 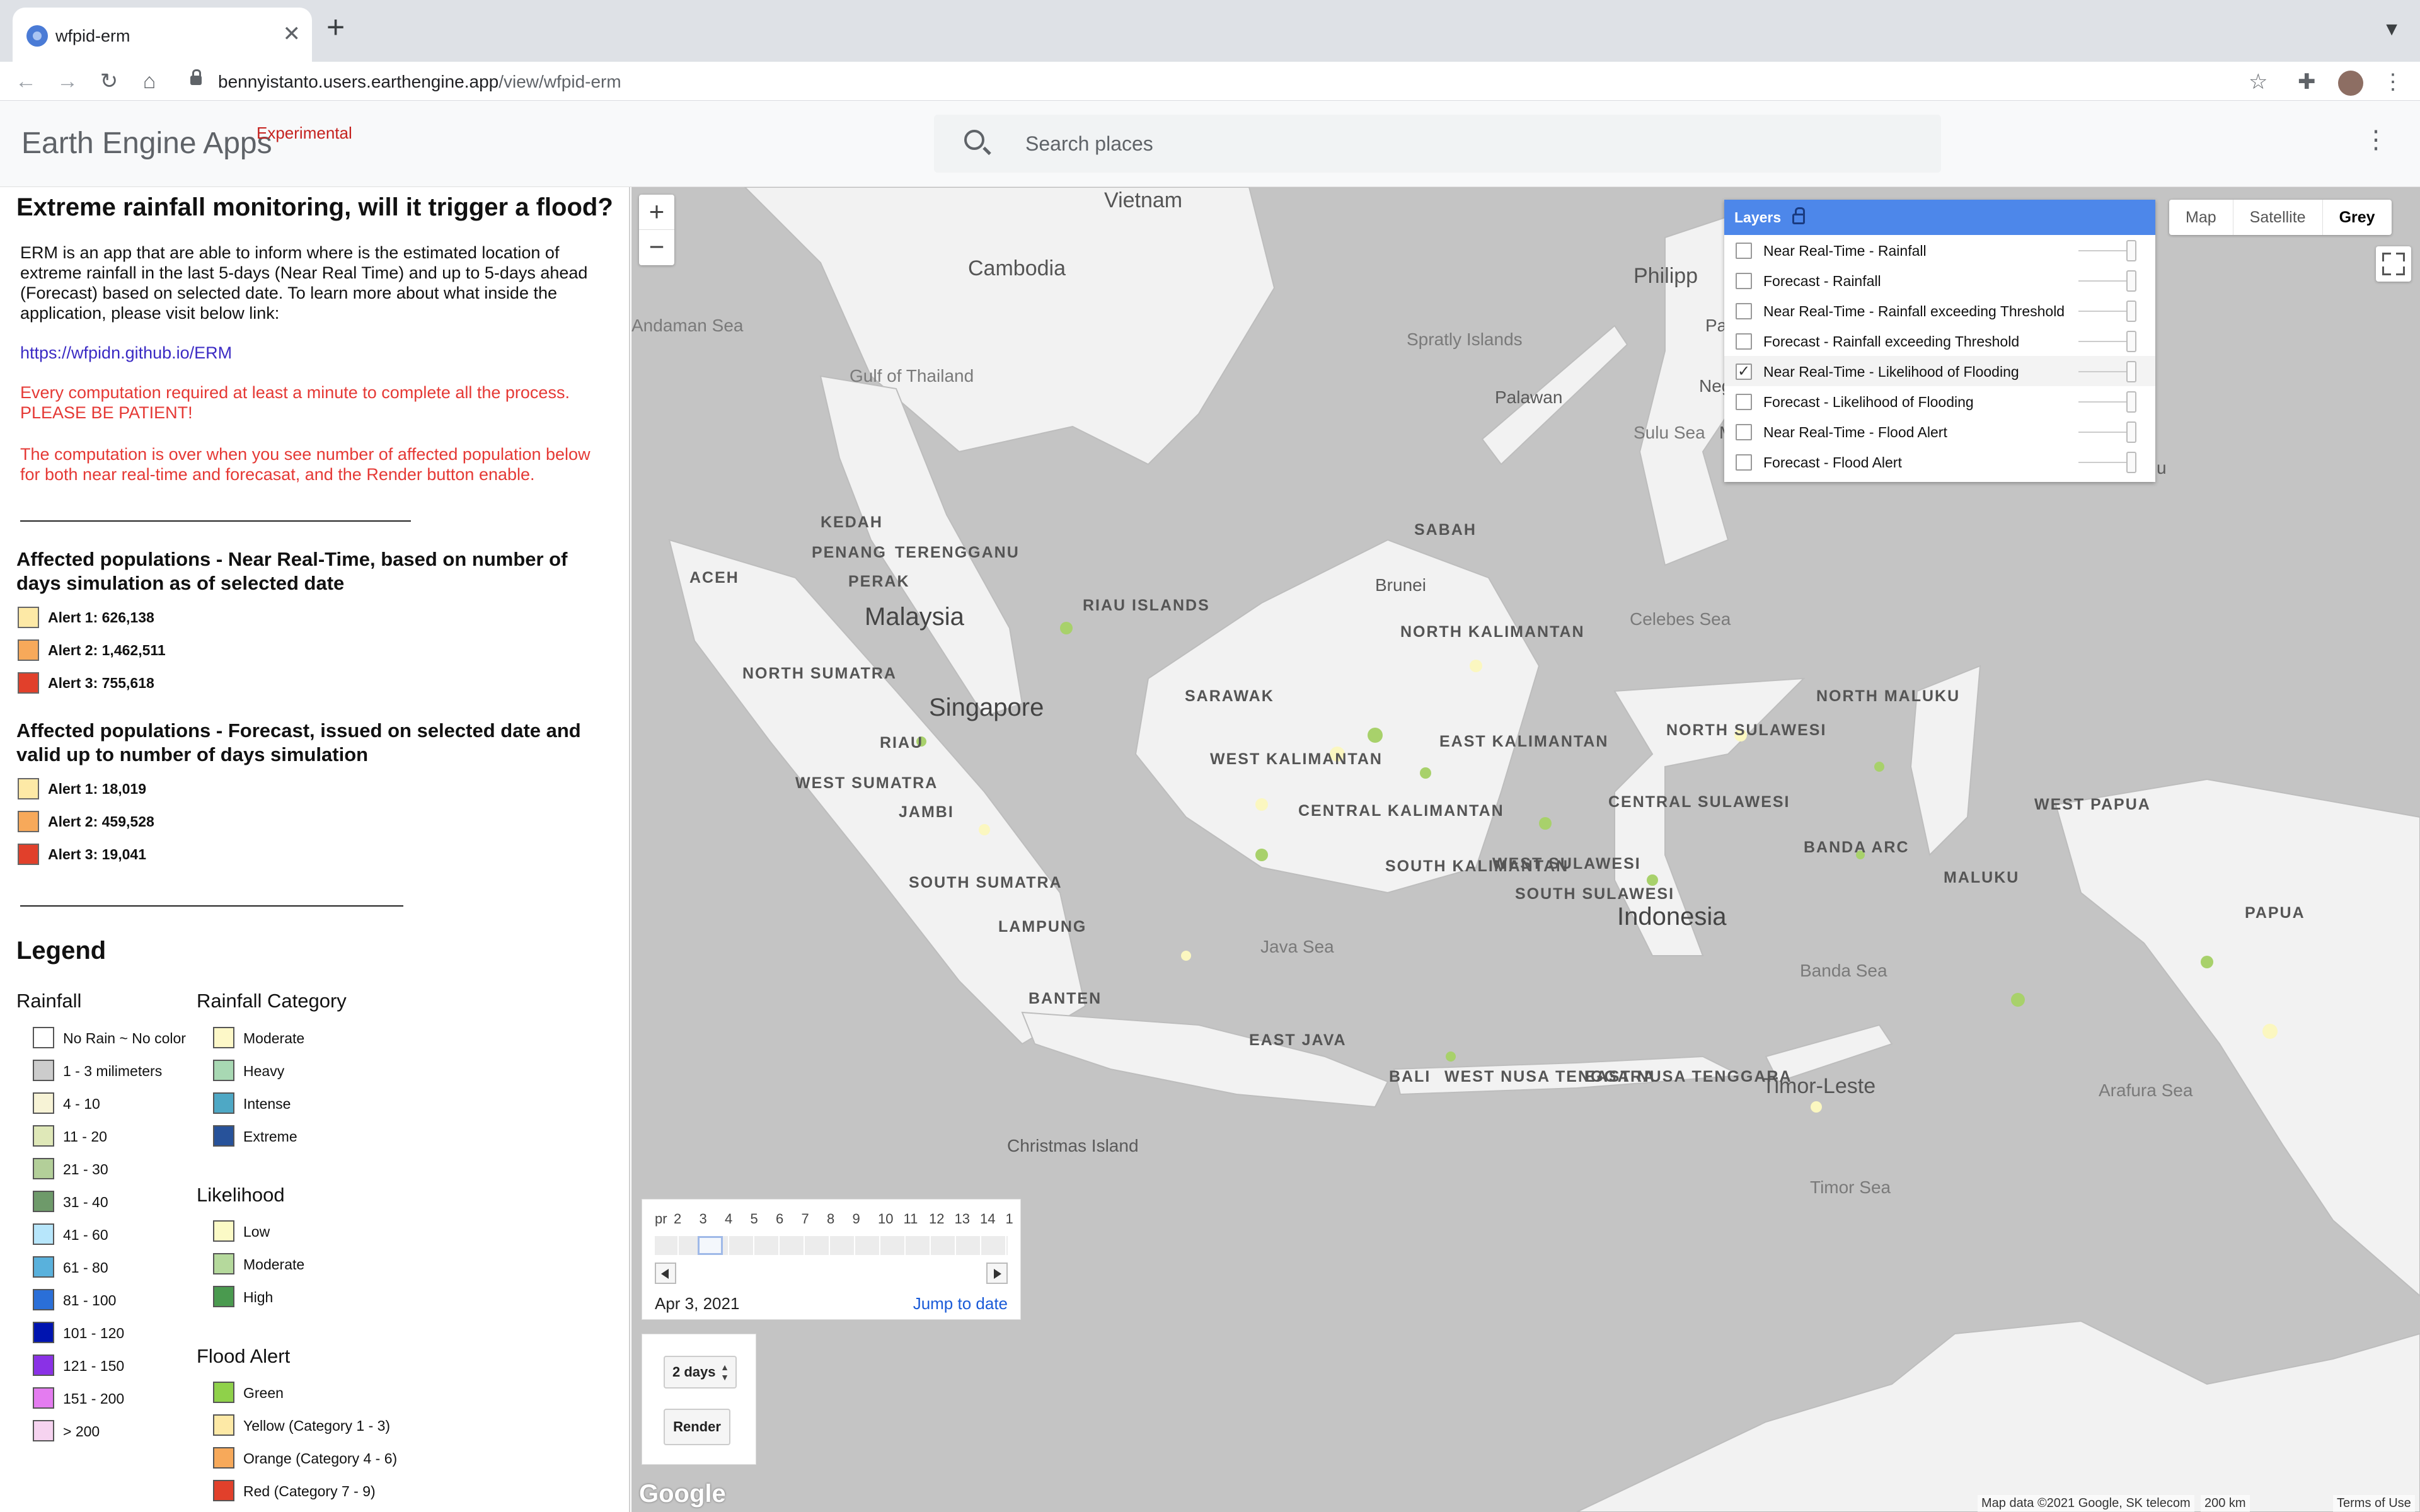 What do you see at coordinates (82, 1104) in the screenshot?
I see `legend-label: 4 - 10` at bounding box center [82, 1104].